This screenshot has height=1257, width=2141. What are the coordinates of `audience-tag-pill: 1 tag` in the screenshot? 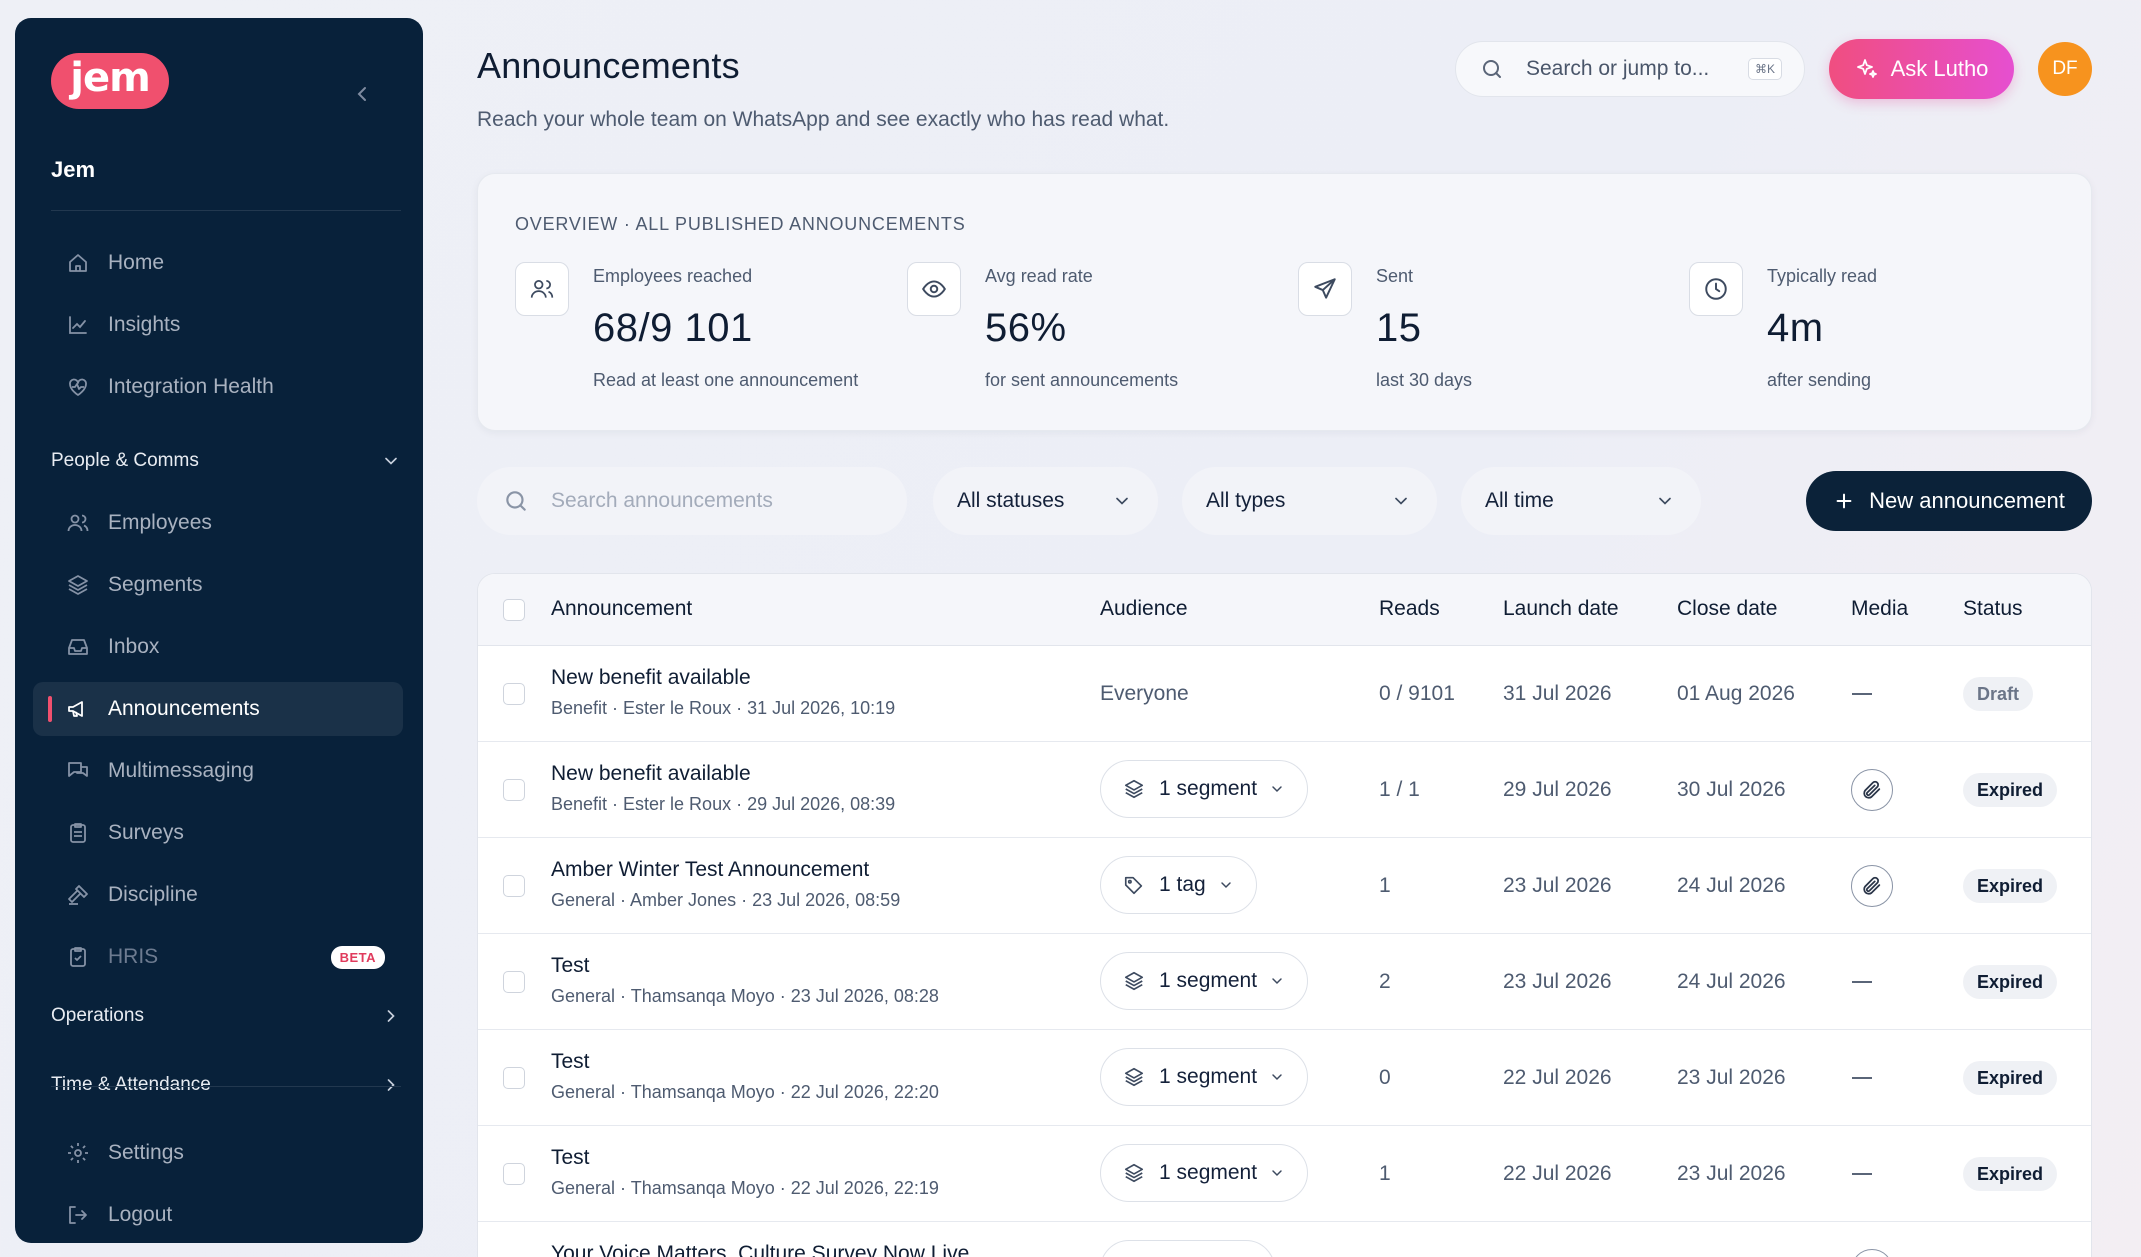 It's located at (1178, 885).